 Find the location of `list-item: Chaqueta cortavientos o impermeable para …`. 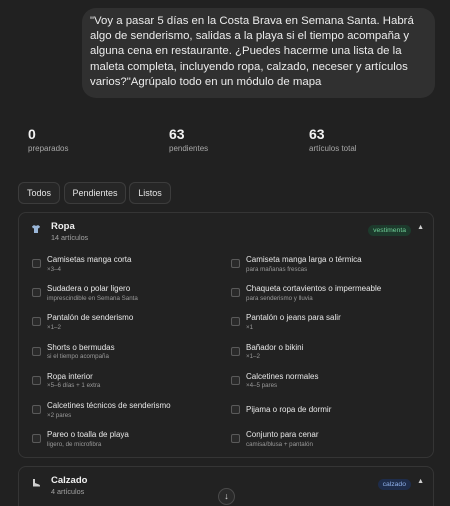

list-item: Chaqueta cortavientos o impermeable para … is located at coordinates (326, 294).